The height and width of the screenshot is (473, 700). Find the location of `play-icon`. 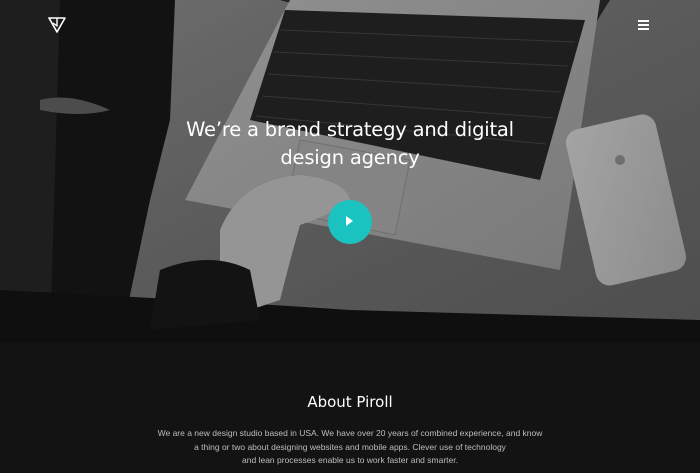

play-icon is located at coordinates (349, 221).